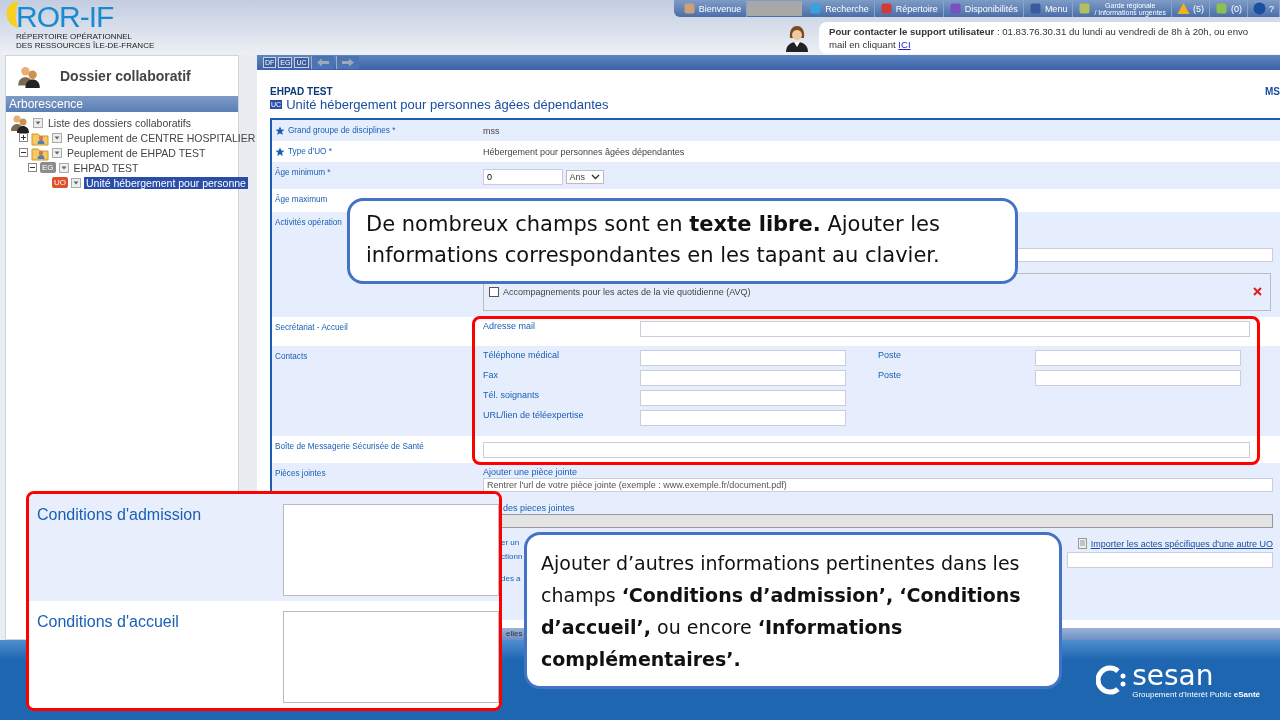 The width and height of the screenshot is (1280, 720). Describe the element at coordinates (1229, 8) in the screenshot. I see `nav-button: (0)` at that location.